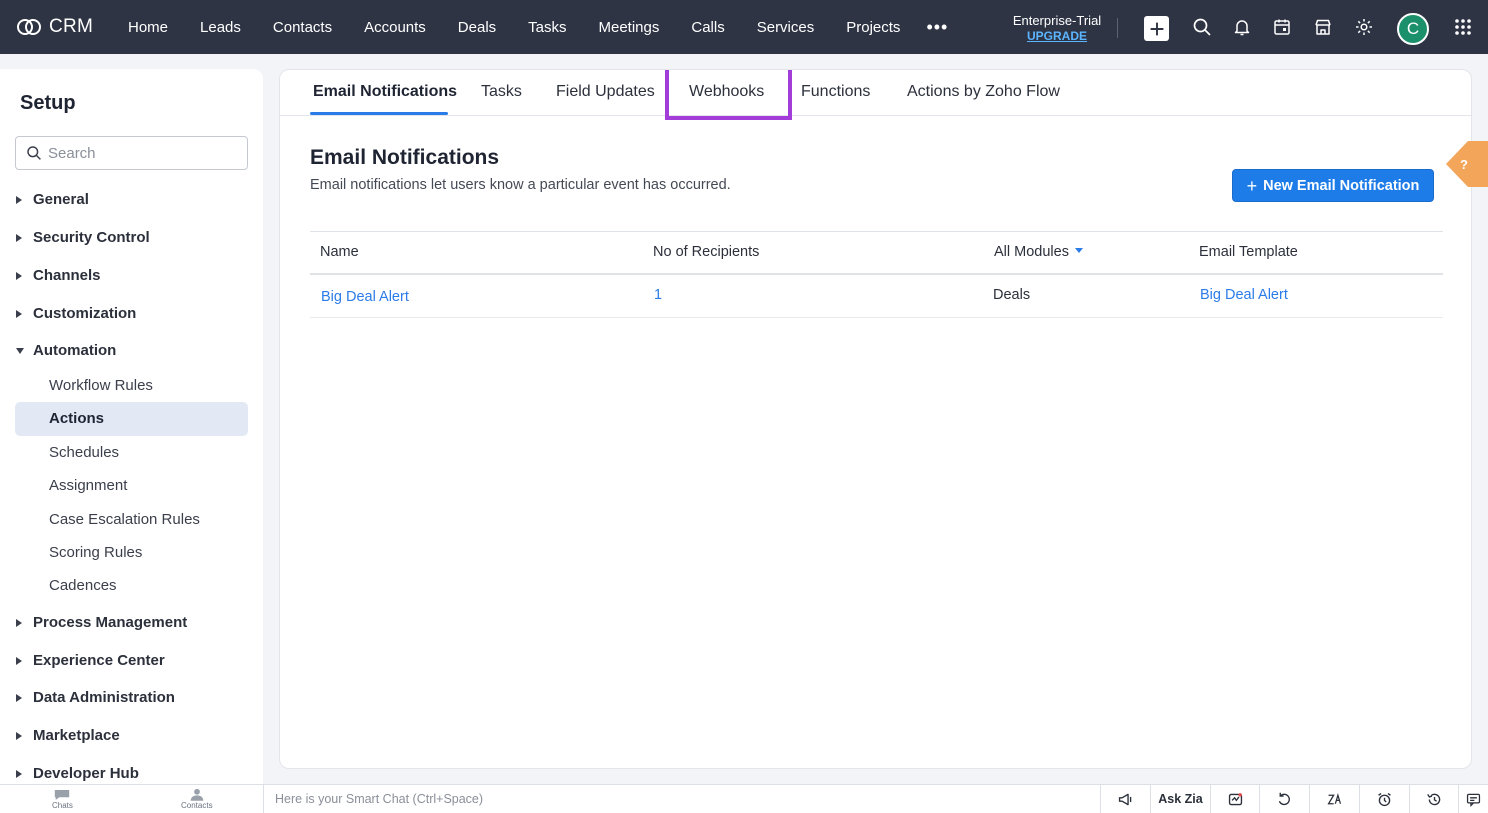 The image size is (1488, 813). Describe the element at coordinates (76, 735) in the screenshot. I see `section-label: Marketplace` at that location.